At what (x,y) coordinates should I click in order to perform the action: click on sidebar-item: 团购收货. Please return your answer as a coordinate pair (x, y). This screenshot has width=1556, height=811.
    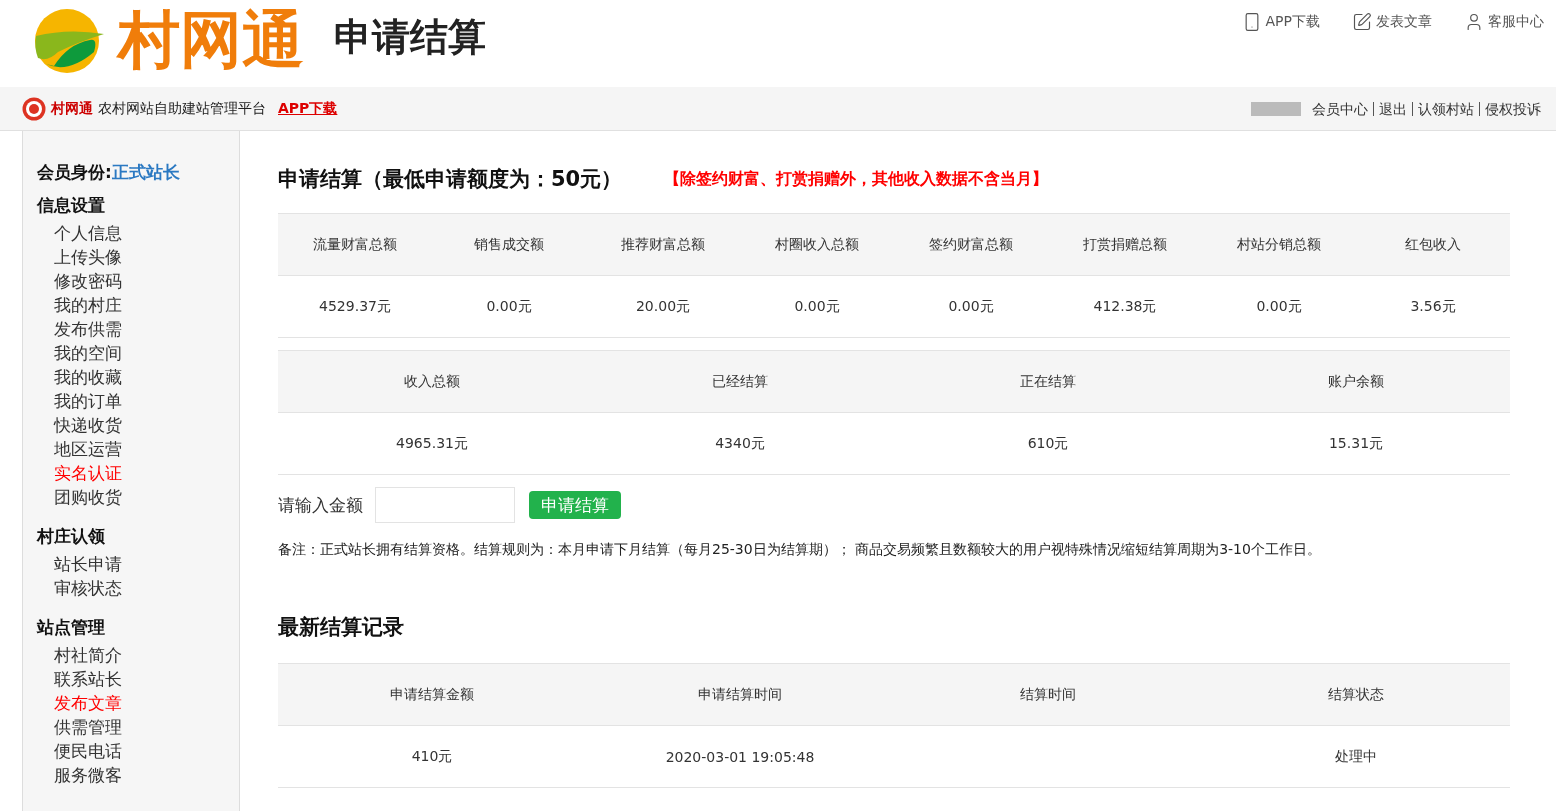
    Looking at the image, I should click on (138, 497).